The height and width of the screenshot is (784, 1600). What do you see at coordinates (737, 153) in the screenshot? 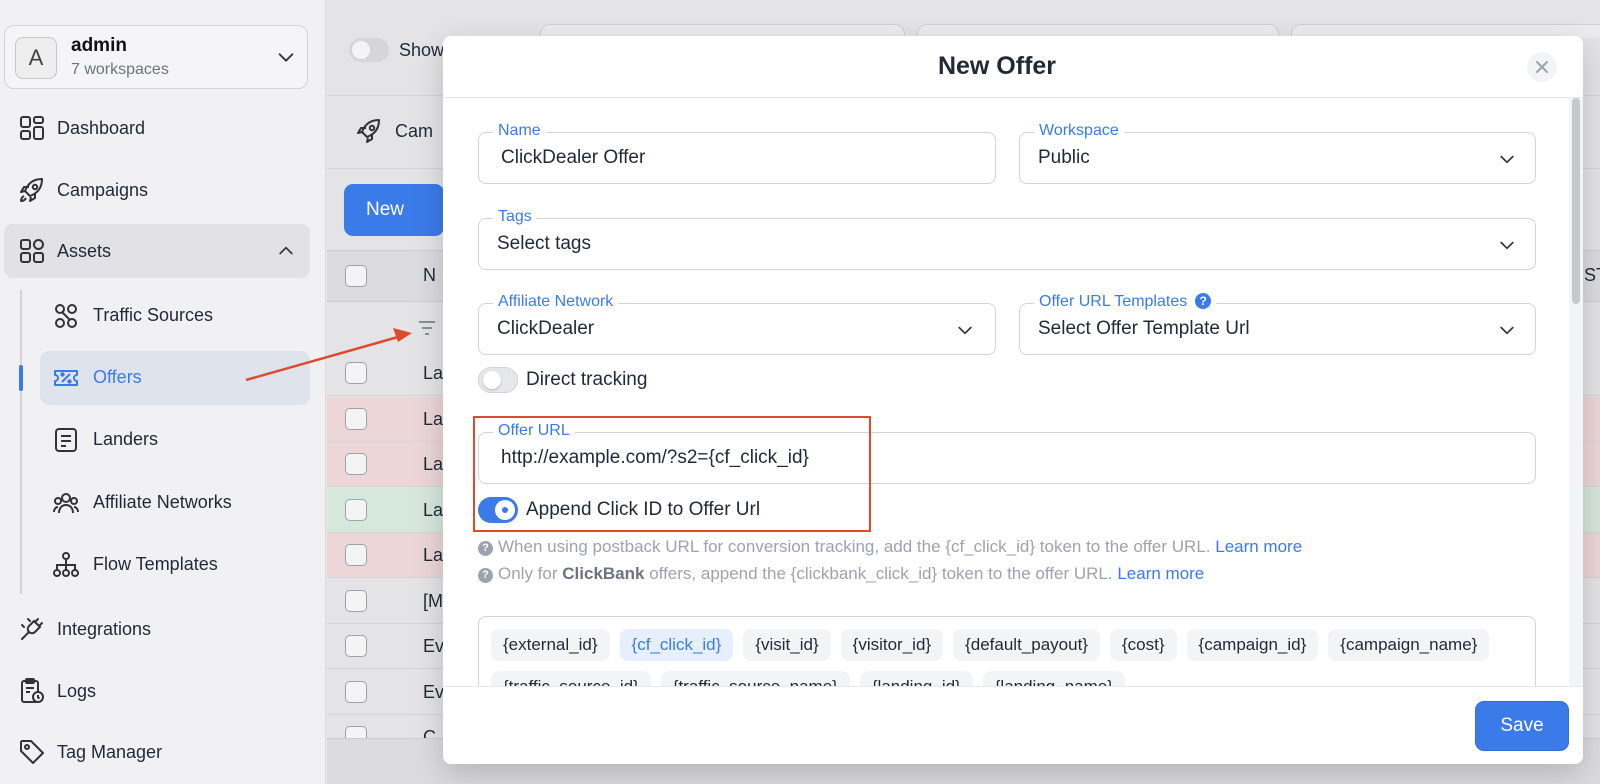
I see `name-field: Name ClickDealer Offer` at bounding box center [737, 153].